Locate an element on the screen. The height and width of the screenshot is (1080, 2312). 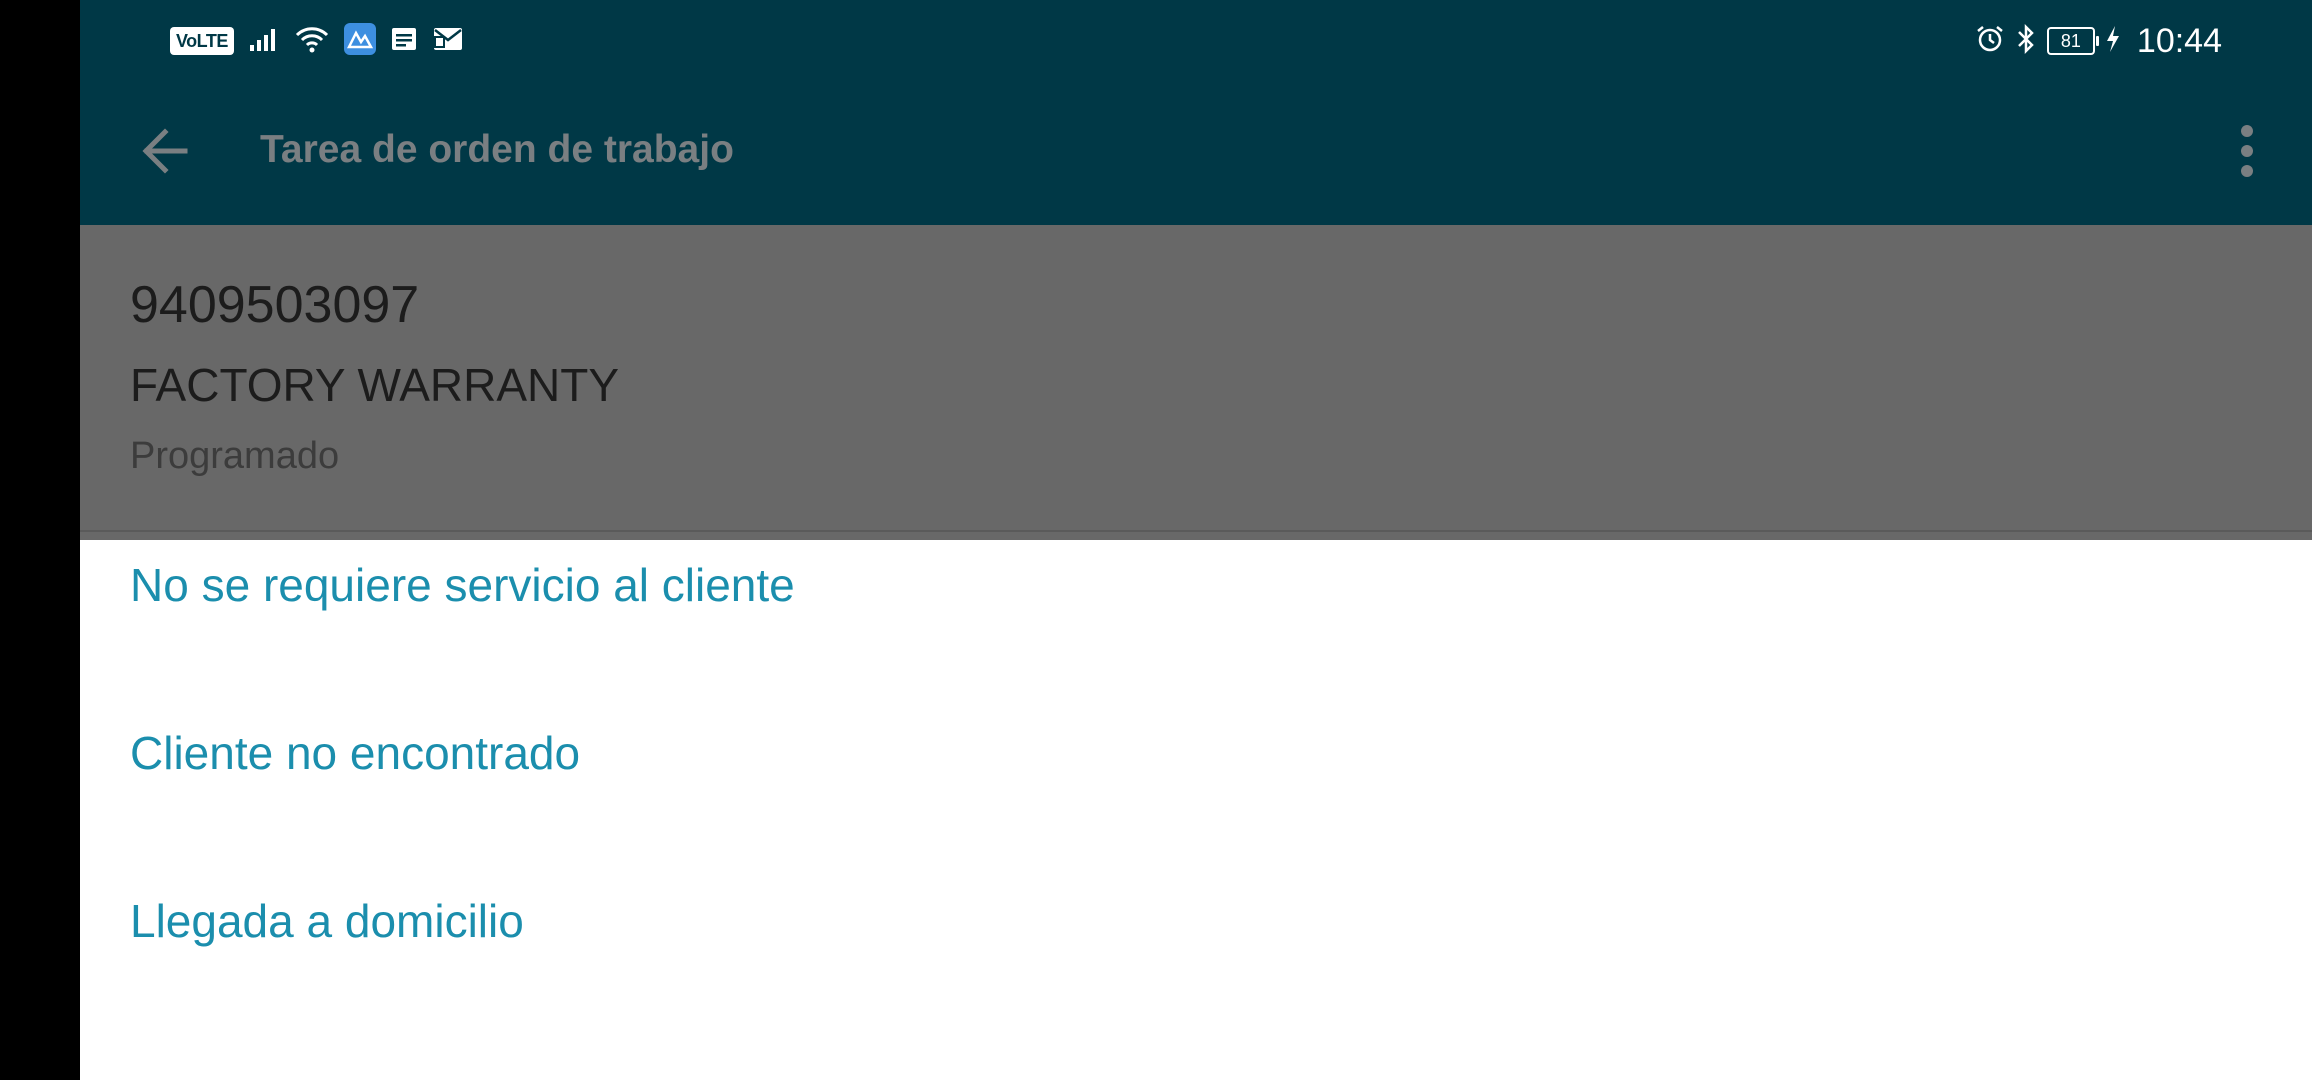
status-bar-left: VoLTE is located at coordinates (317, 41).